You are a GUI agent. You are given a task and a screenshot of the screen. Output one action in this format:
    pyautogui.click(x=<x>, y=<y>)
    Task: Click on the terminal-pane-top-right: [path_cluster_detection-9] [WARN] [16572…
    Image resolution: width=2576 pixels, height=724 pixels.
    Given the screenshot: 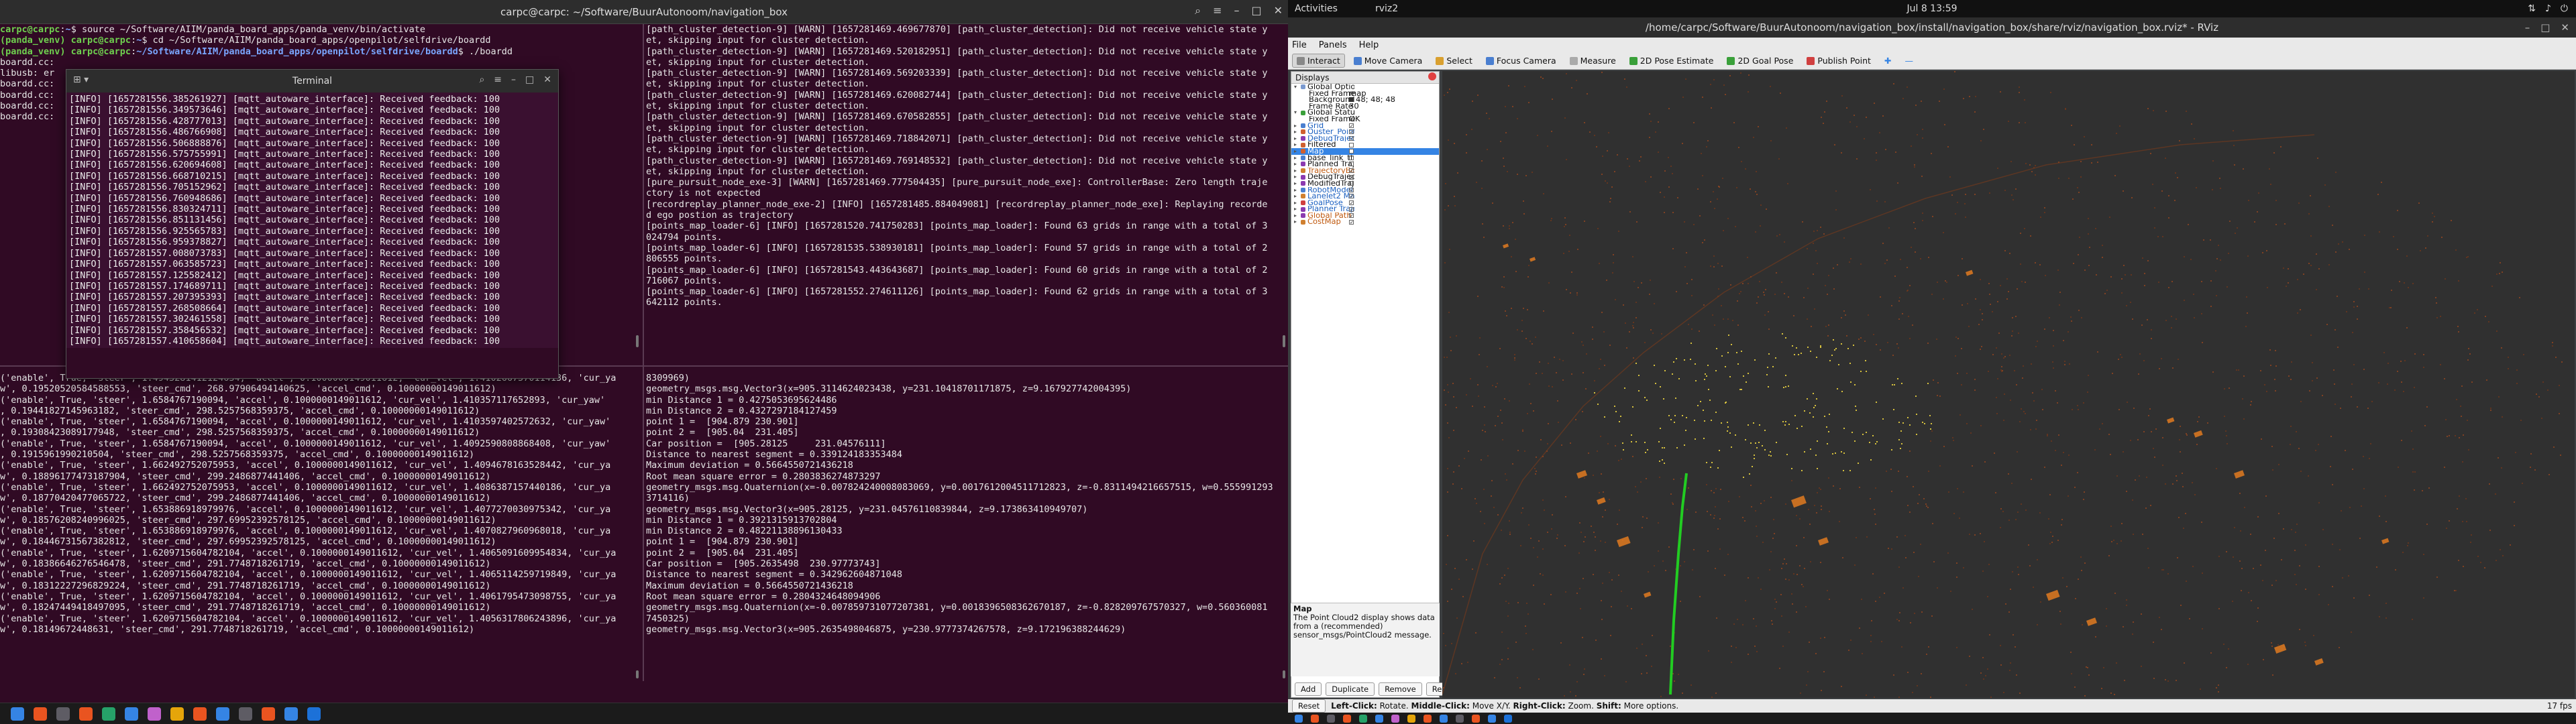 What is the action you would take?
    pyautogui.click(x=967, y=192)
    